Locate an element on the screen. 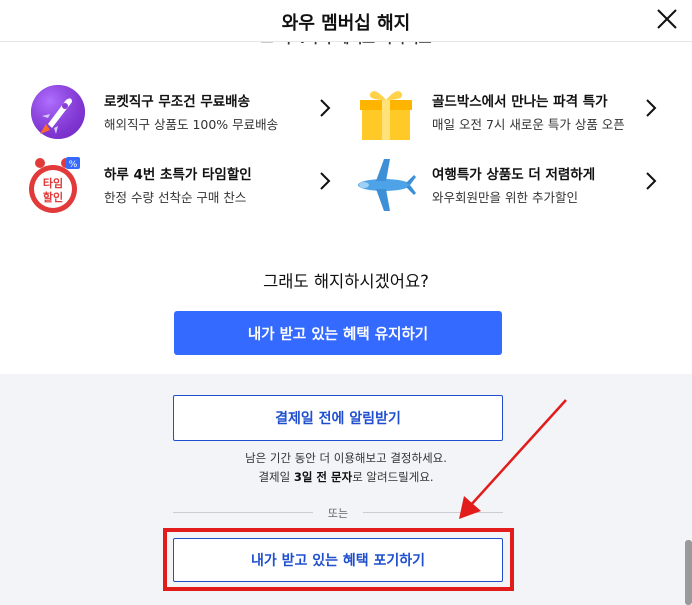  benefit-desc: 해외직구 상품도 100% 무료배송 is located at coordinates (191, 124).